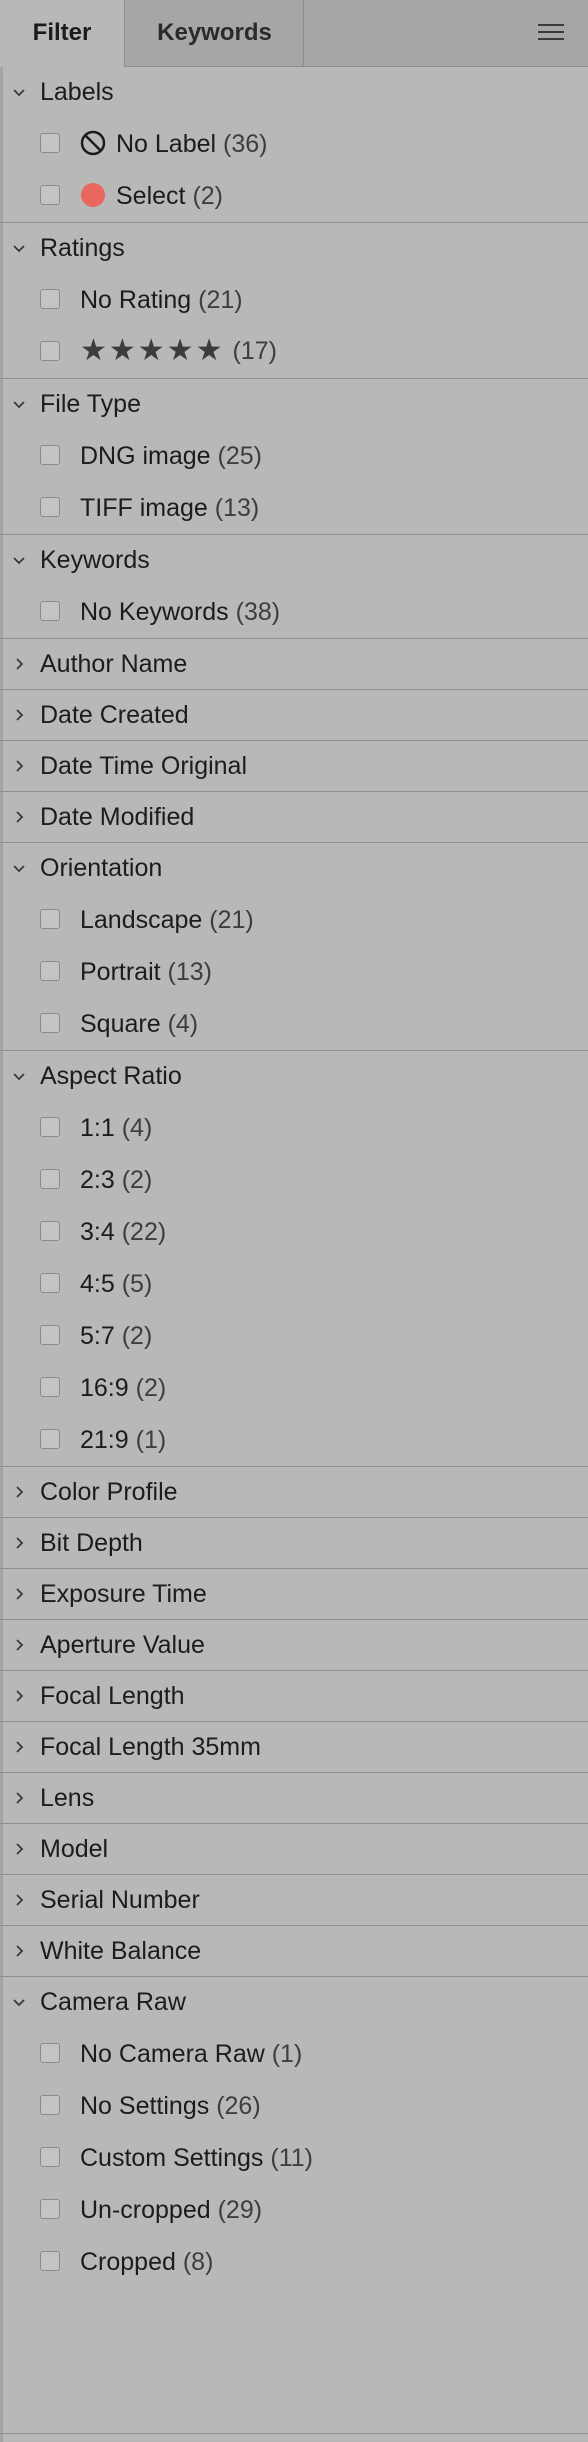 Image resolution: width=588 pixels, height=2442 pixels. I want to click on section-title: Camera Raw, so click(113, 2002).